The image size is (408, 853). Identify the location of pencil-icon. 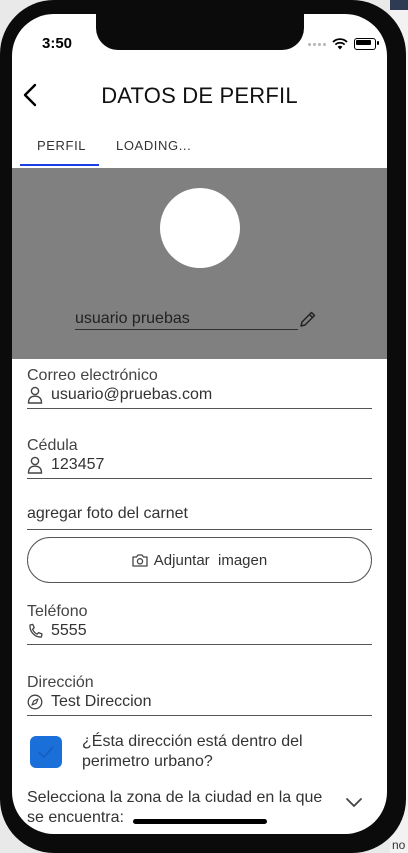
(308, 319).